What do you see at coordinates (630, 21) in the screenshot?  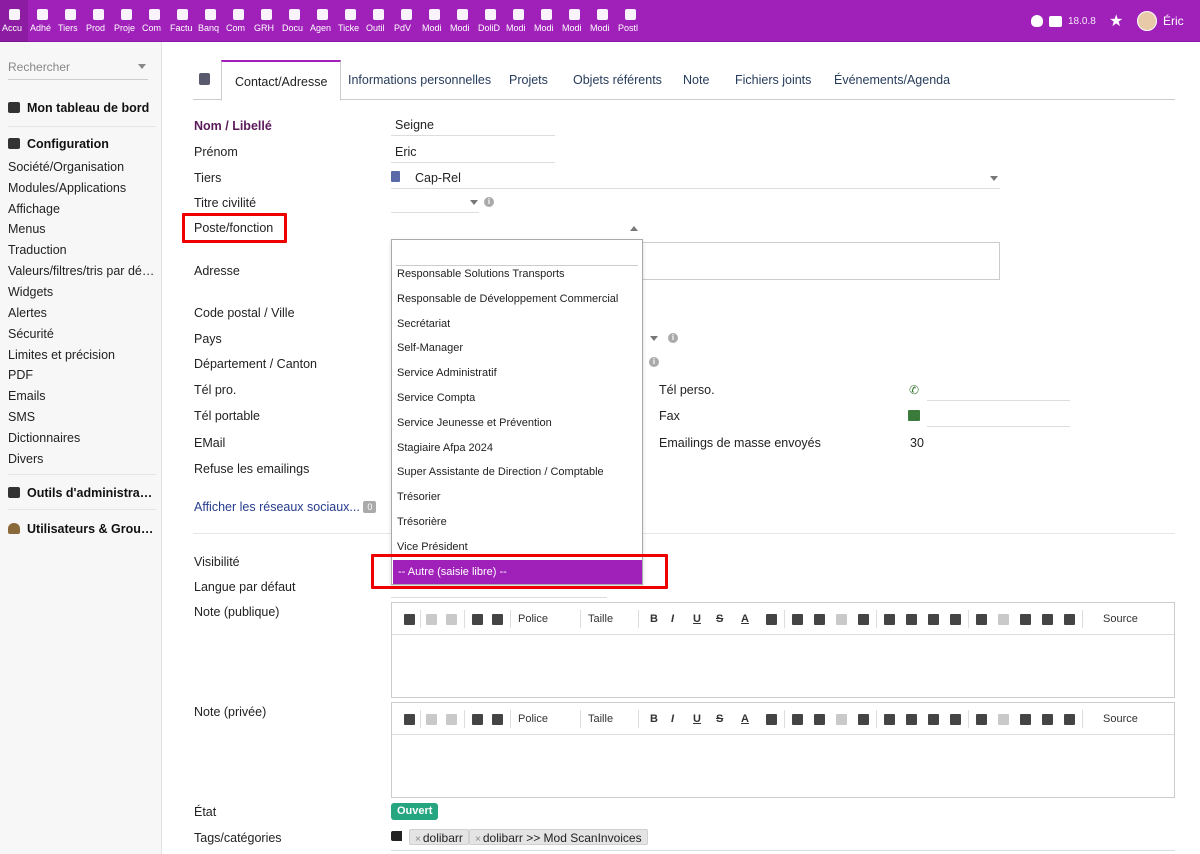 I see `top-menu-item: Postl` at bounding box center [630, 21].